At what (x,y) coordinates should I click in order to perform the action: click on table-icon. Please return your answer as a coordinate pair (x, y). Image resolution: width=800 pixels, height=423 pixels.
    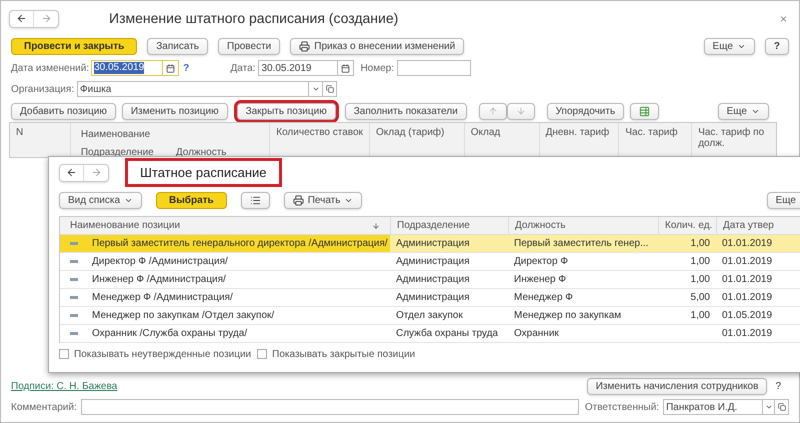
    Looking at the image, I should click on (644, 111).